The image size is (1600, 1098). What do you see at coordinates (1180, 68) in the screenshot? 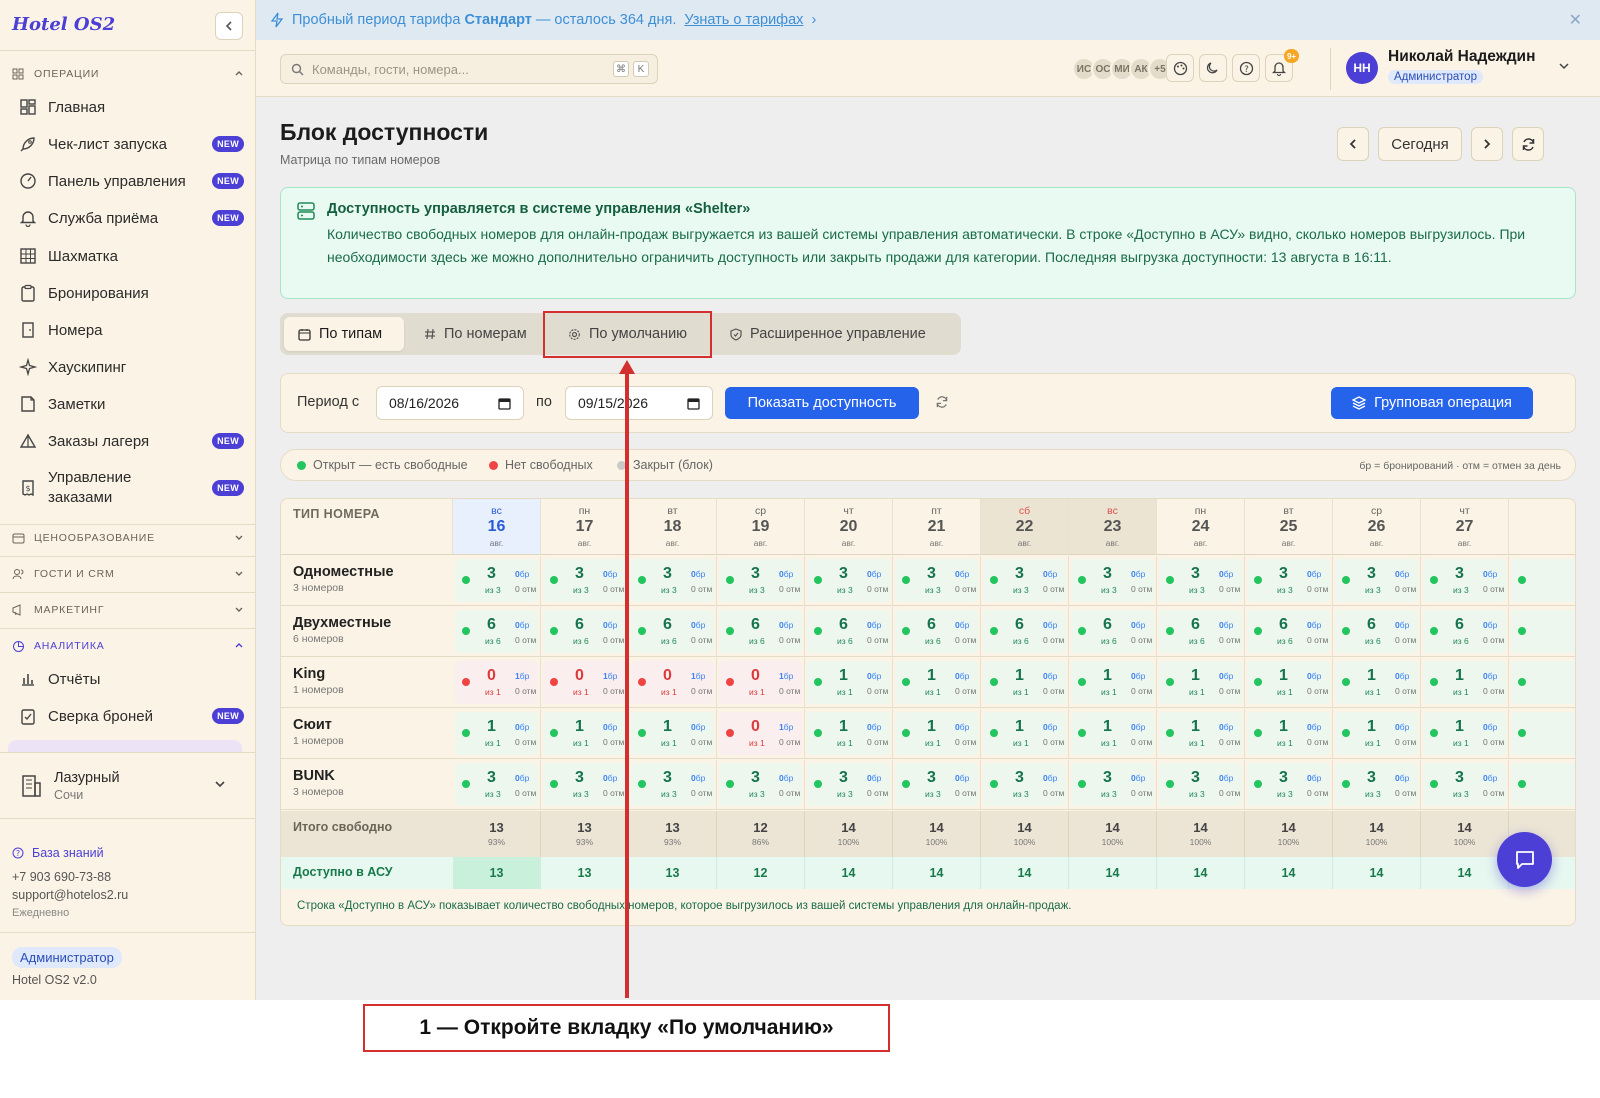
I see `theme-palette-button` at bounding box center [1180, 68].